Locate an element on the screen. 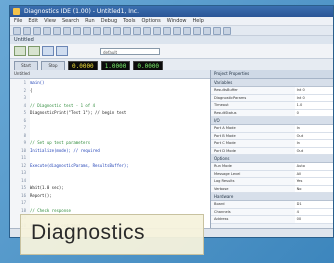 This screenshot has width=334, height=263. code-line: 13 is located at coordinates (110, 173).